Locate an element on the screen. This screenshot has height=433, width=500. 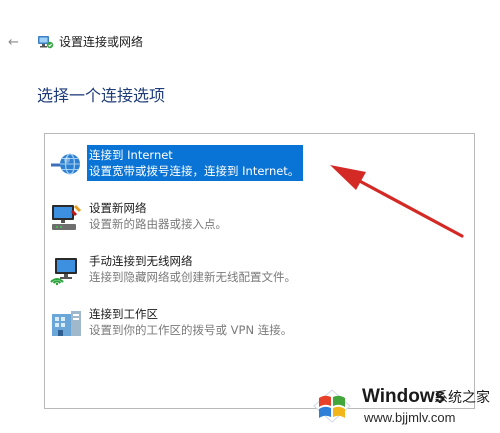
site-watermark: Windows 系统之家 www.bjjmlv.com is located at coordinates (404, 406).